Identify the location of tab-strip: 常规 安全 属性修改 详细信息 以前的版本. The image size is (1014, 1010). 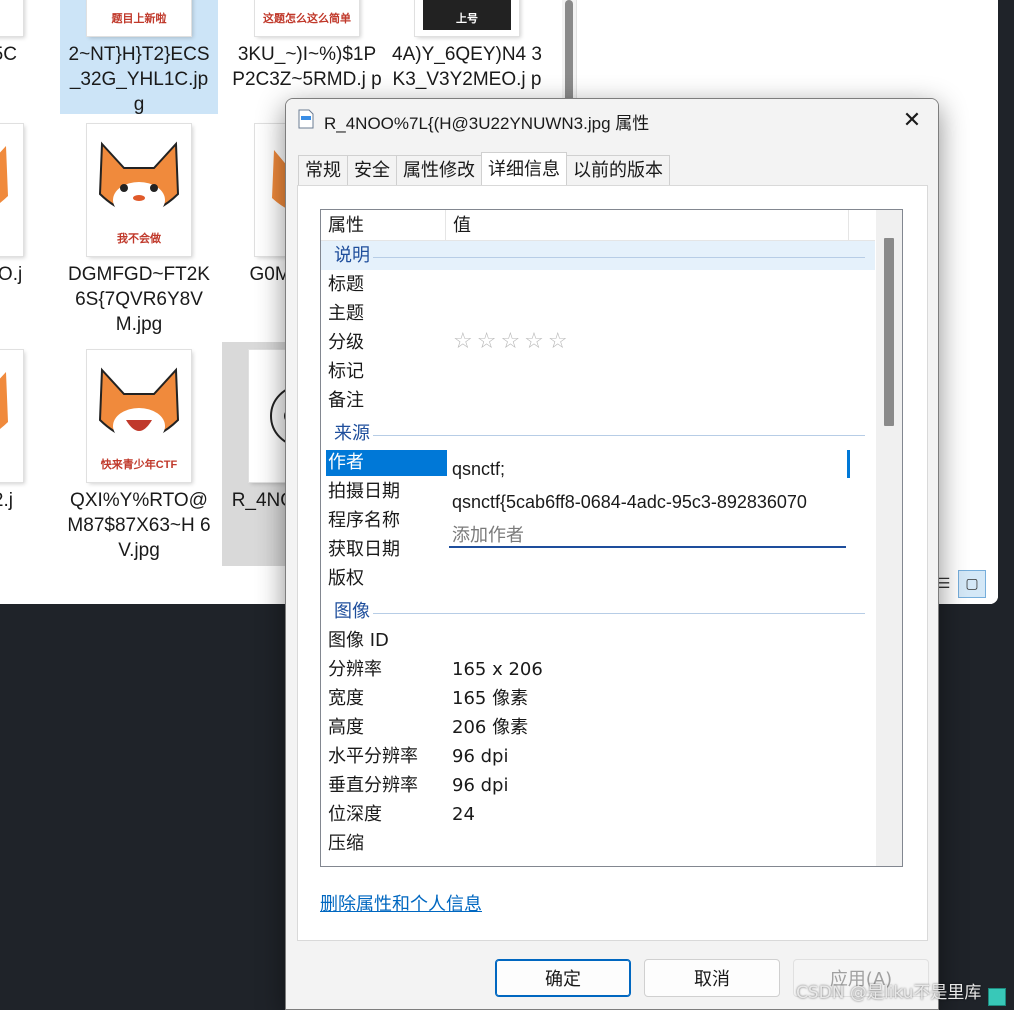
(484, 168).